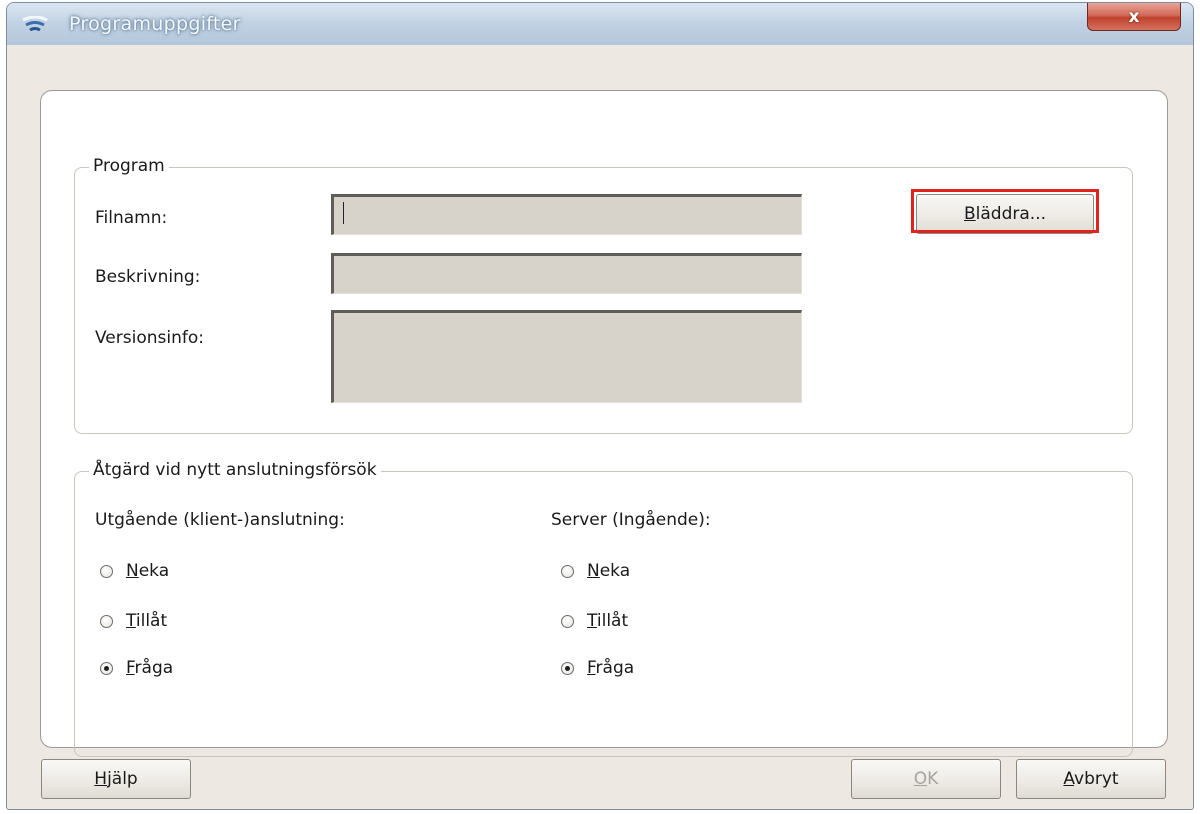 This screenshot has height=814, width=1200. I want to click on help-button: Hjälp, so click(116, 779).